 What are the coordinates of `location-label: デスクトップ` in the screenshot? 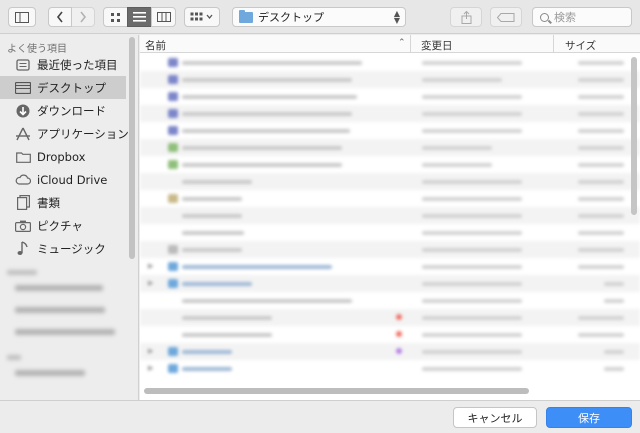 It's located at (291, 17).